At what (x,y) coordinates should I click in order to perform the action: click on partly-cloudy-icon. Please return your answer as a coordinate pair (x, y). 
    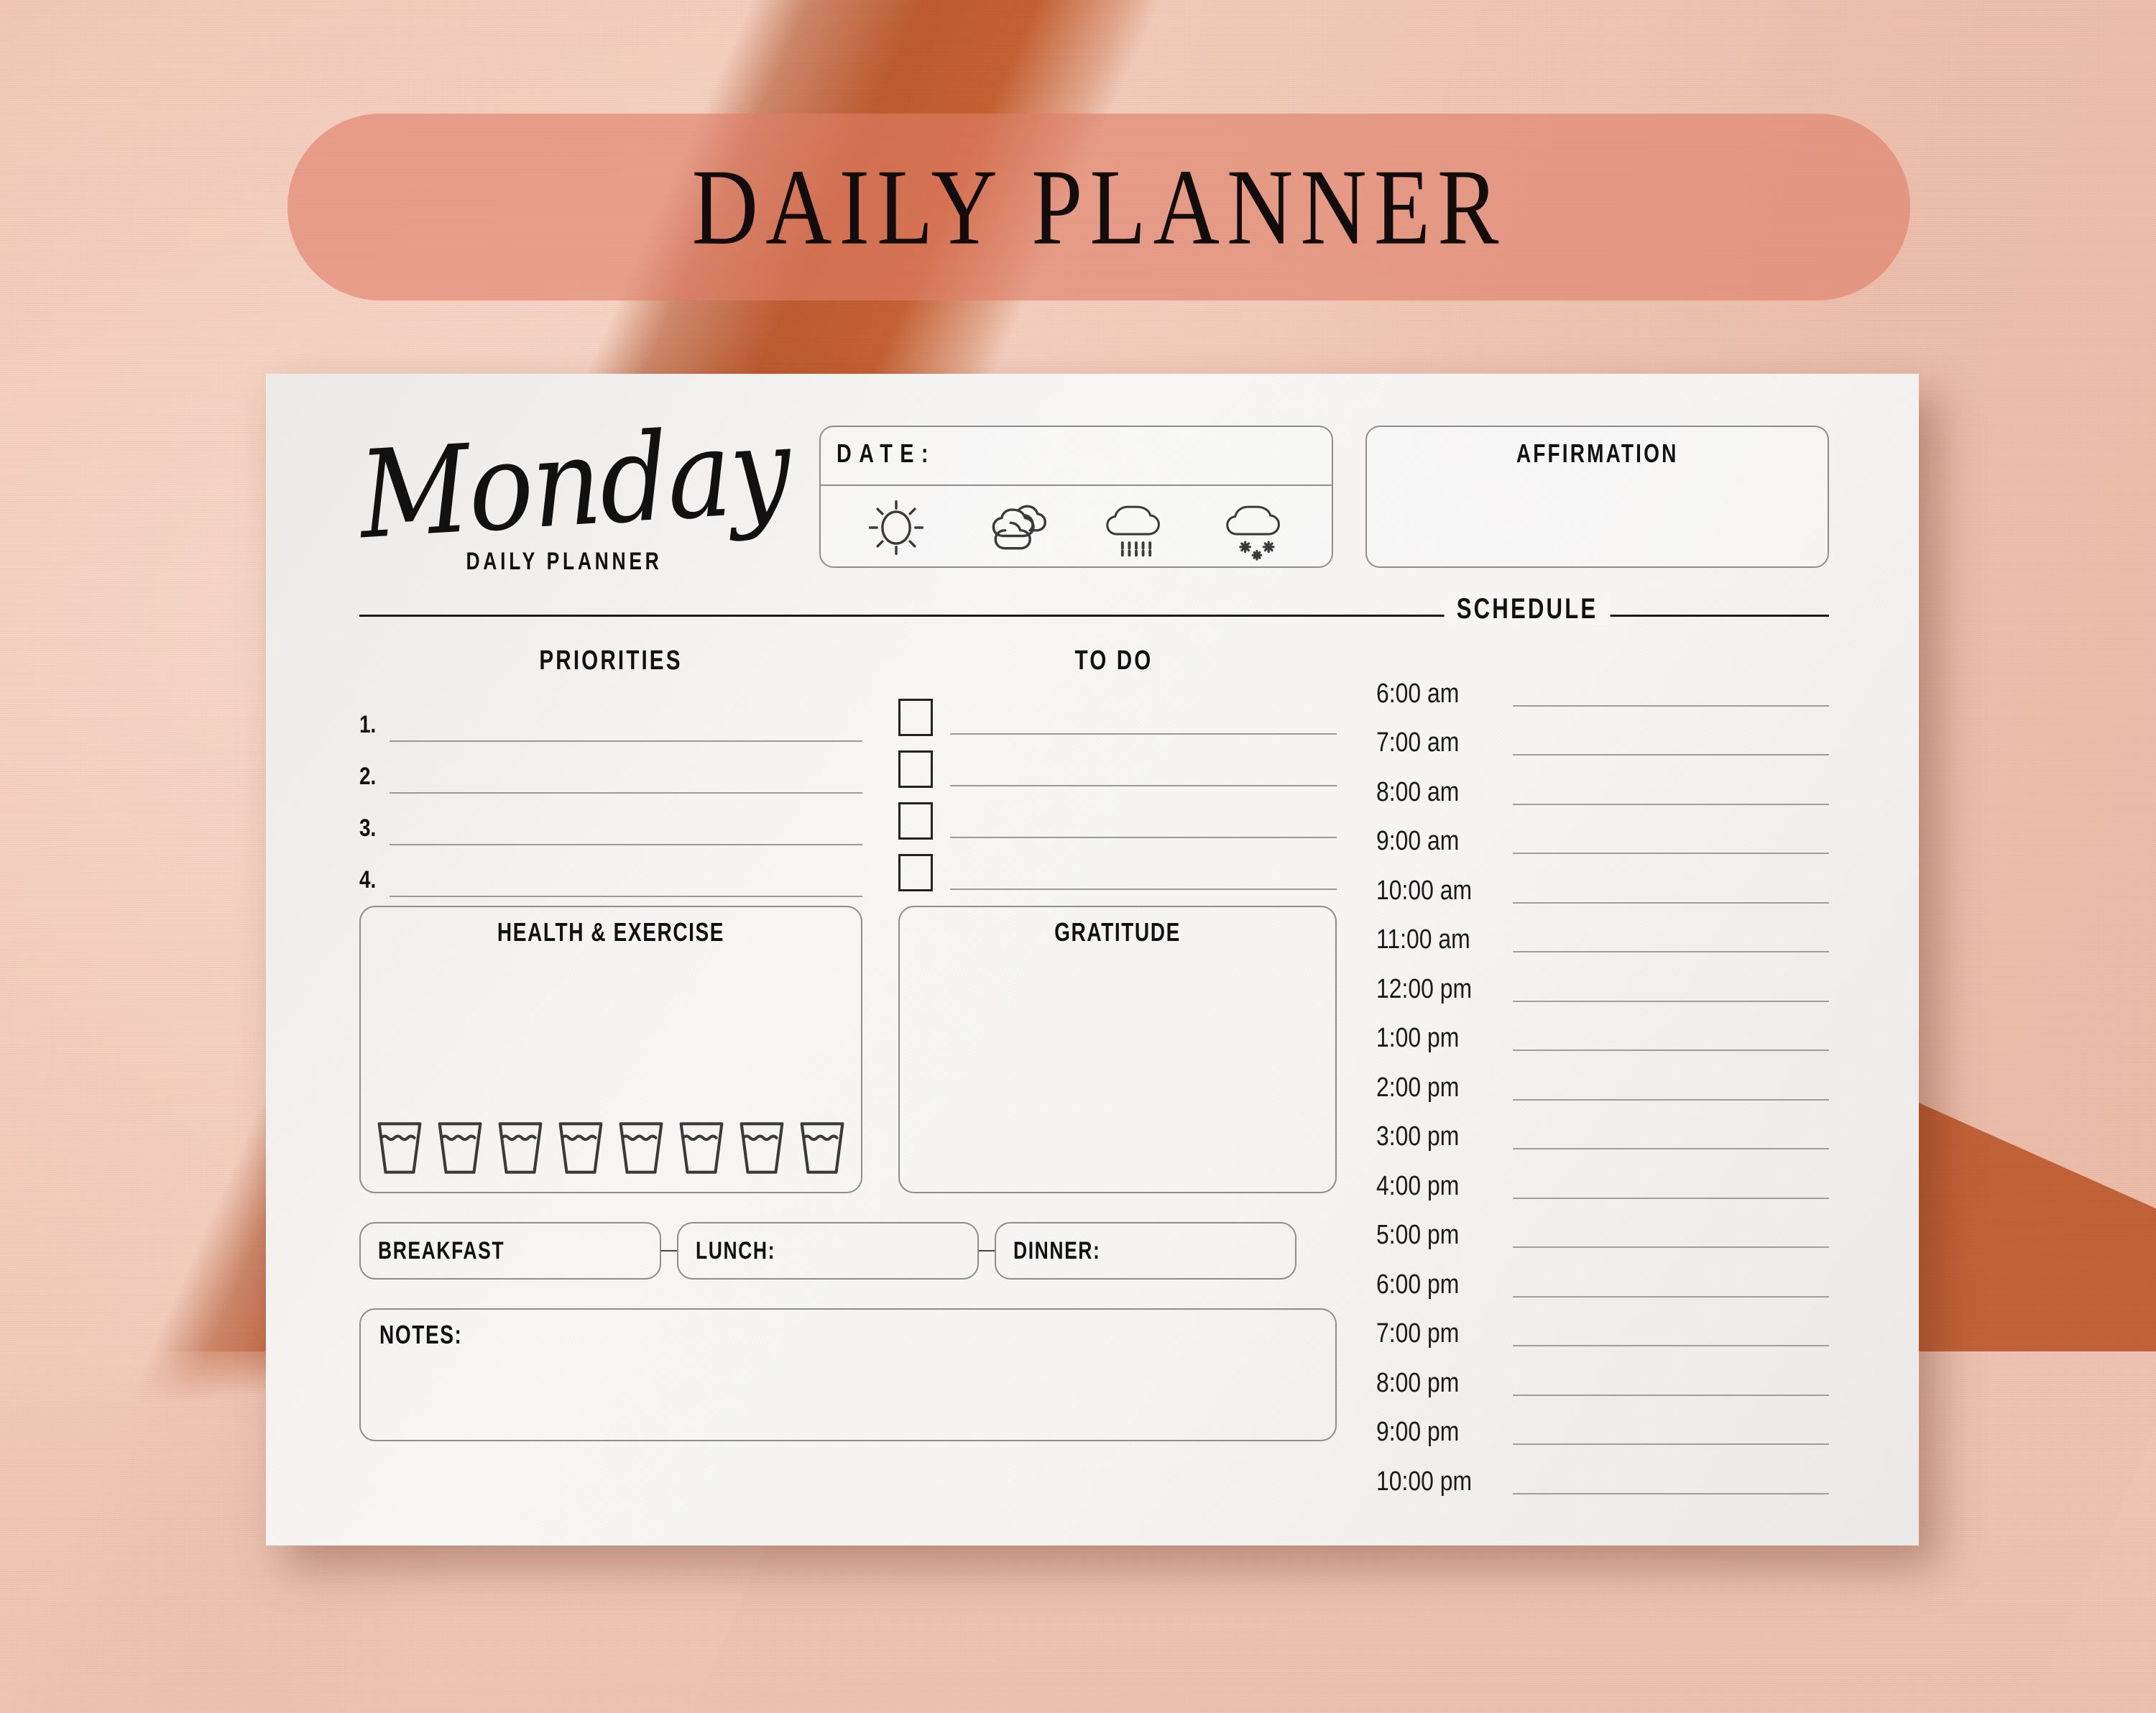
    Looking at the image, I should click on (1017, 528).